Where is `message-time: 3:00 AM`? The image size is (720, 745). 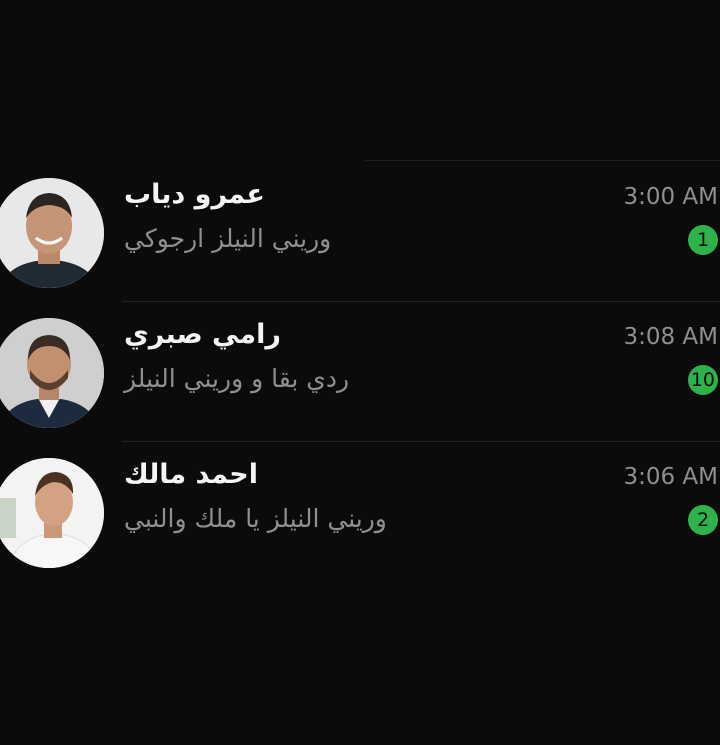 message-time: 3:00 AM is located at coordinates (670, 197).